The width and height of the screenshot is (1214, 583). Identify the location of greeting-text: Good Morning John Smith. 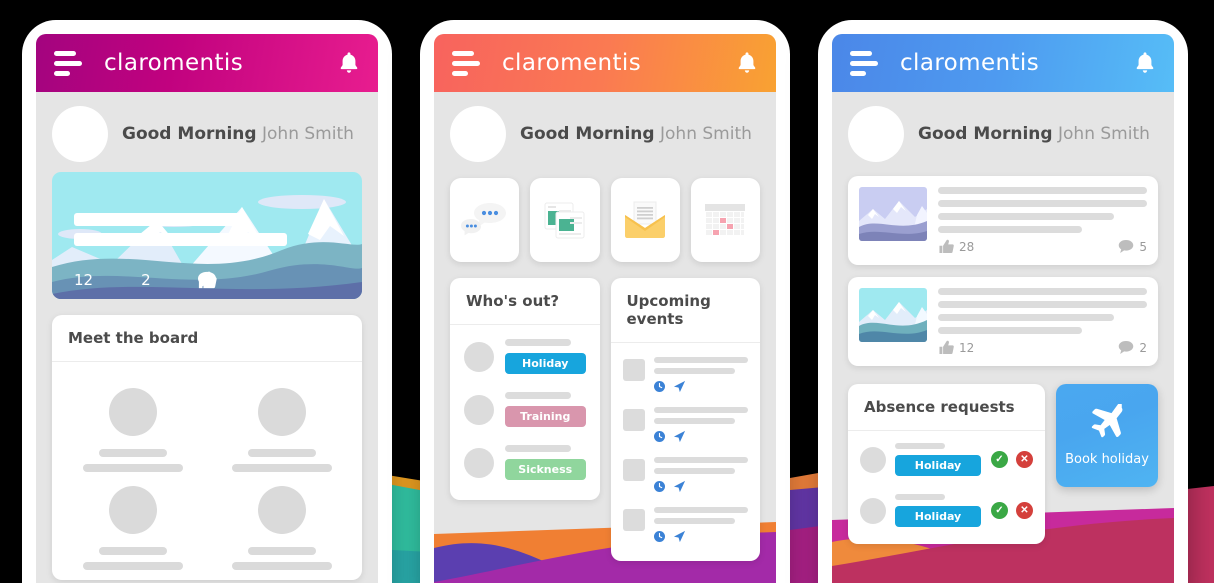
(238, 134).